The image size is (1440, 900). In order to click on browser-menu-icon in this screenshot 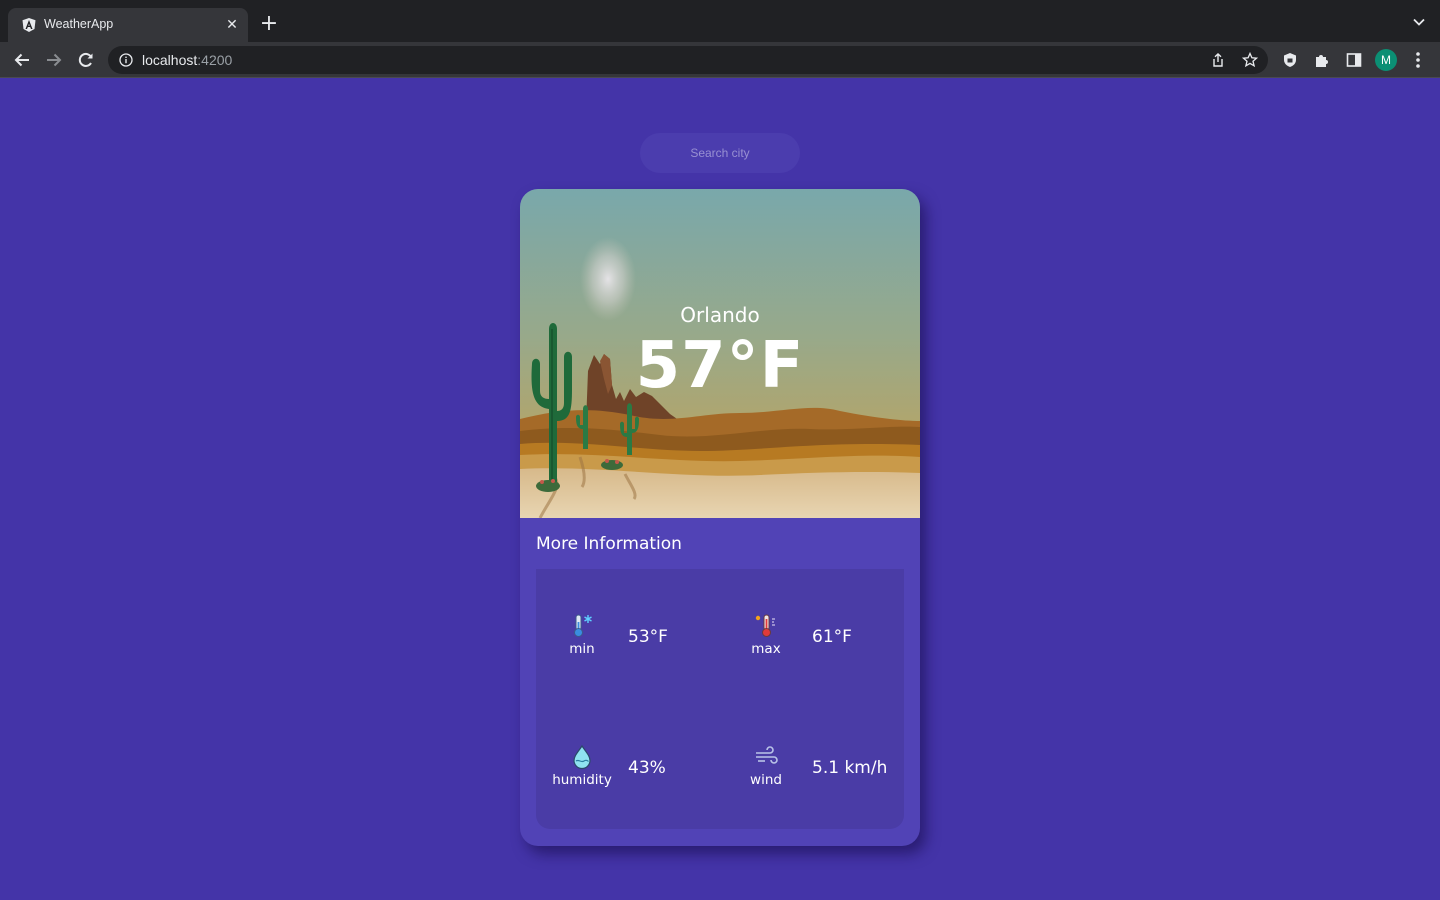, I will do `click(1418, 60)`.